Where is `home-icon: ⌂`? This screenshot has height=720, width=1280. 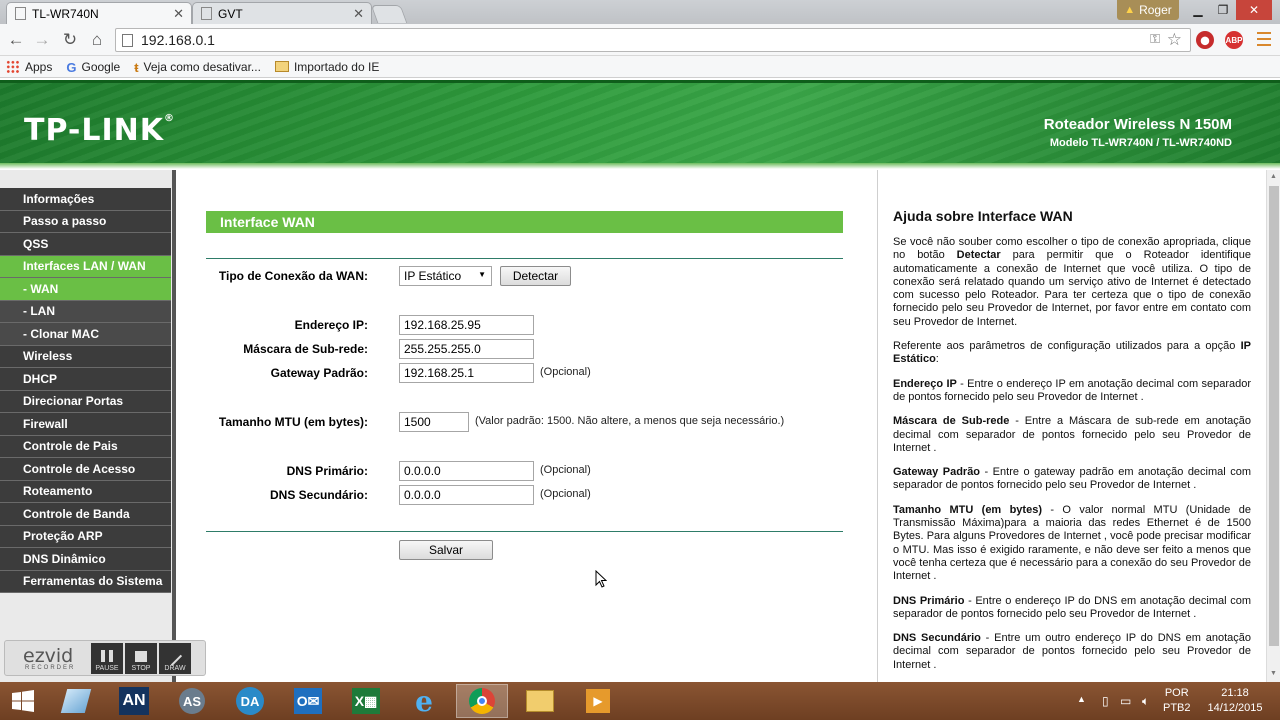 home-icon: ⌂ is located at coordinates (97, 40).